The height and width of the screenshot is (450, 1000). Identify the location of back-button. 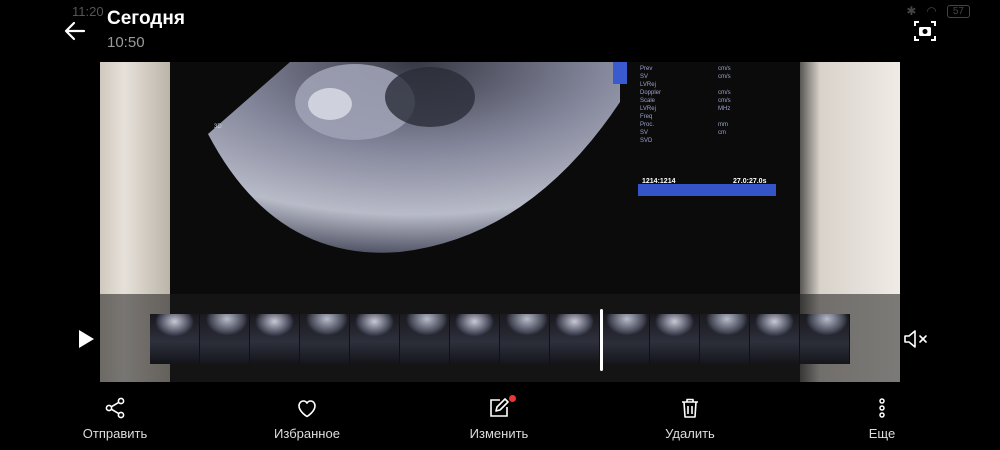
(75, 31).